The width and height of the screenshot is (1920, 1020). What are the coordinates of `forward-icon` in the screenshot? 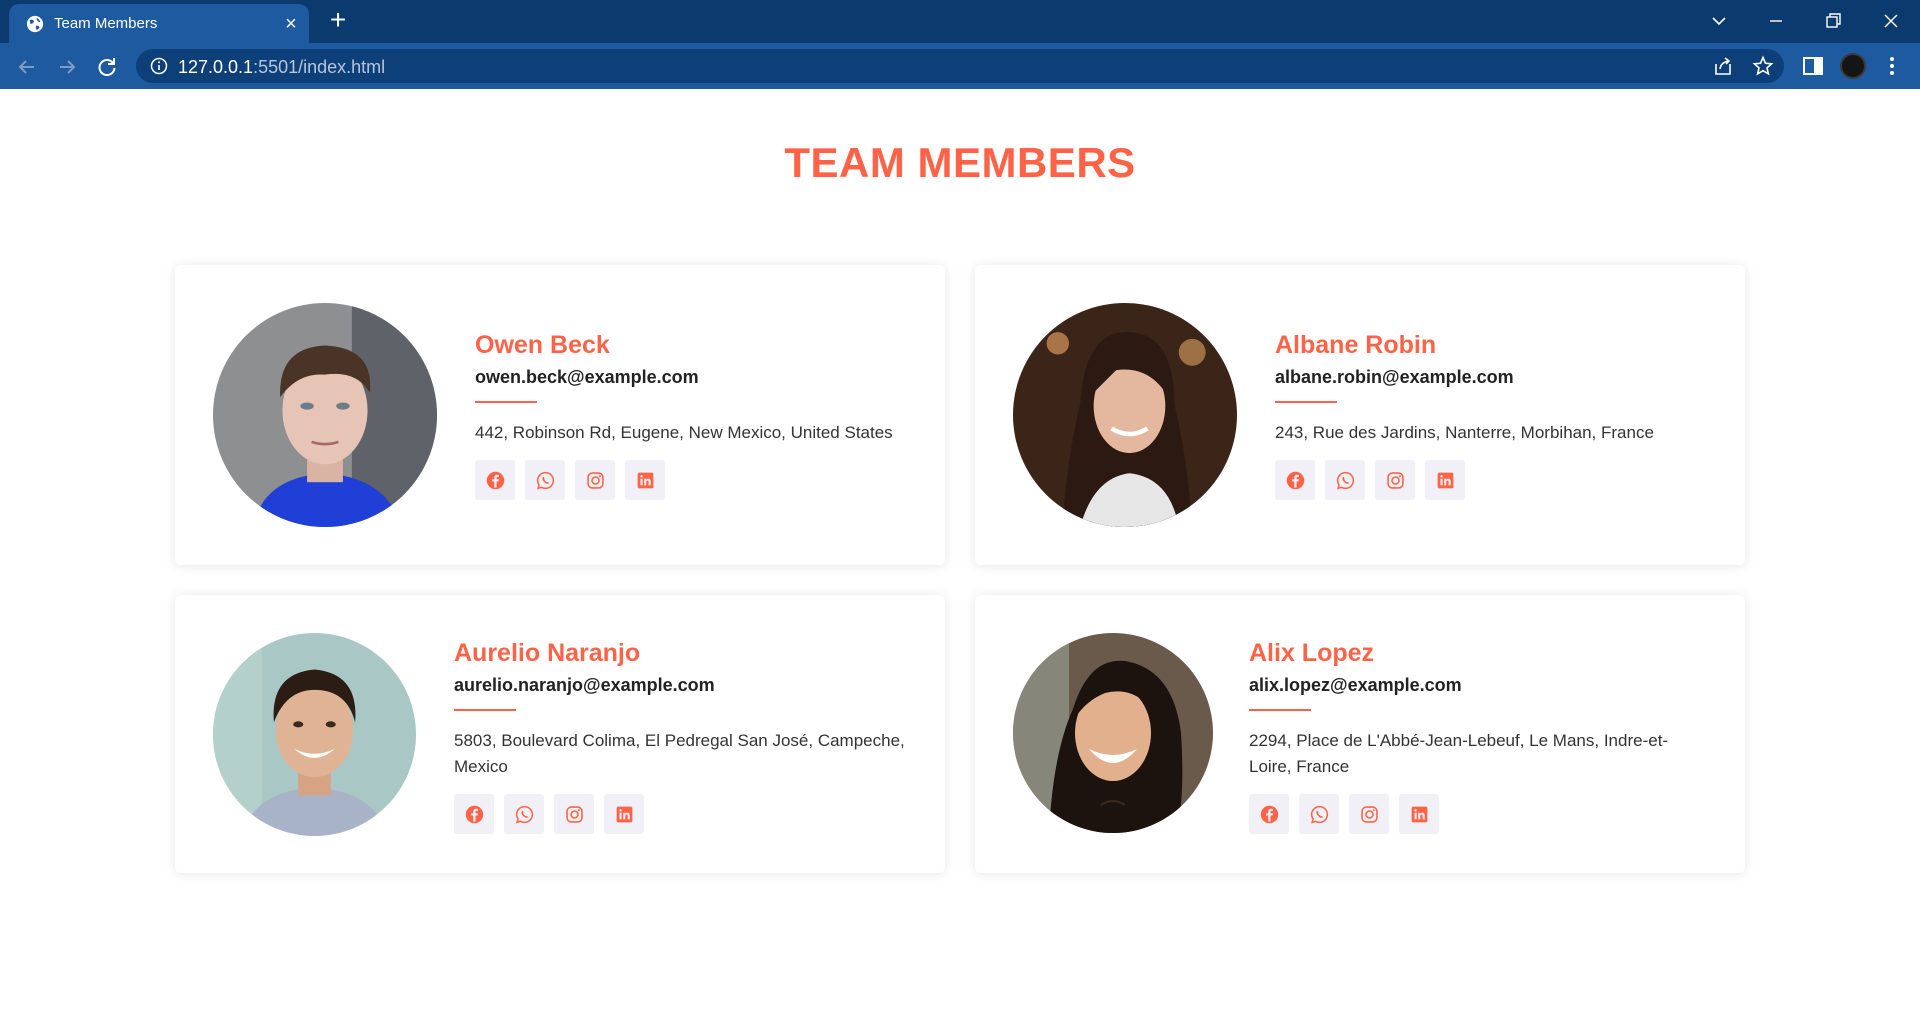 It's located at (67, 67).